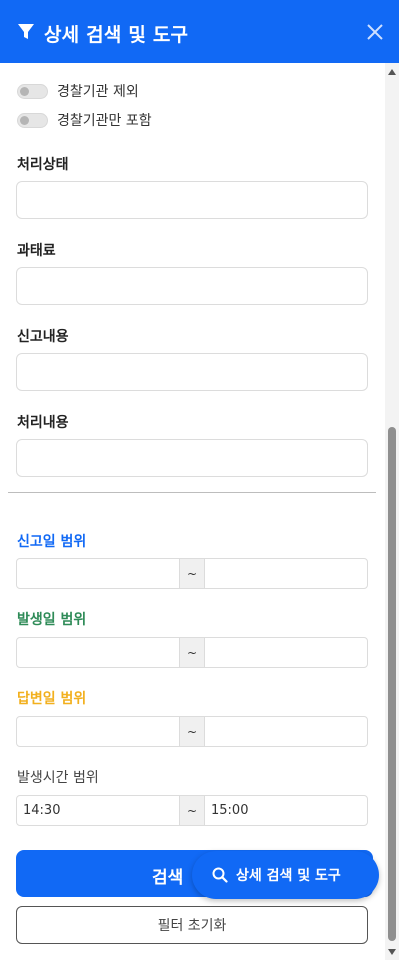  I want to click on occur-date-range: ~, so click(192, 652).